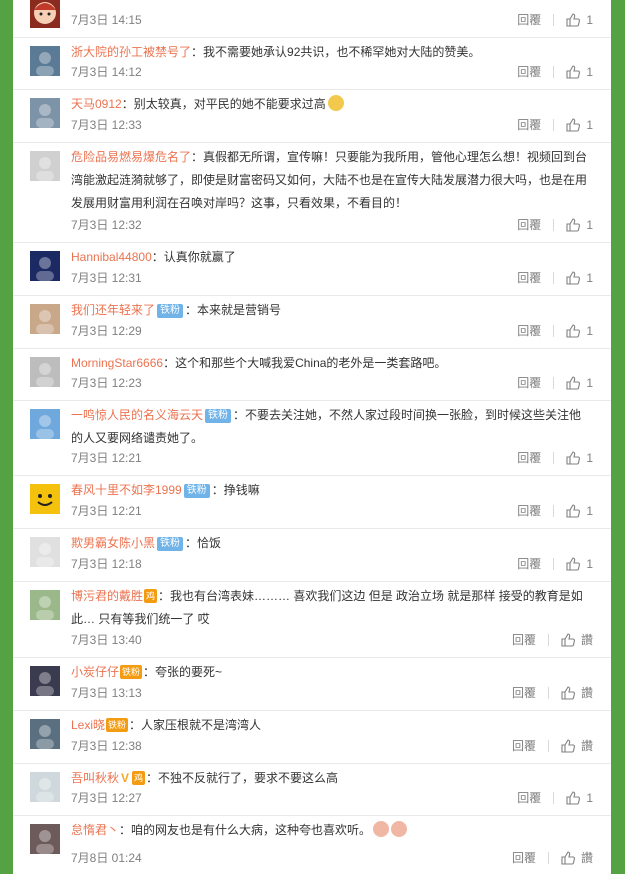 The image size is (625, 874). I want to click on username-link: 天马0912, so click(96, 104).